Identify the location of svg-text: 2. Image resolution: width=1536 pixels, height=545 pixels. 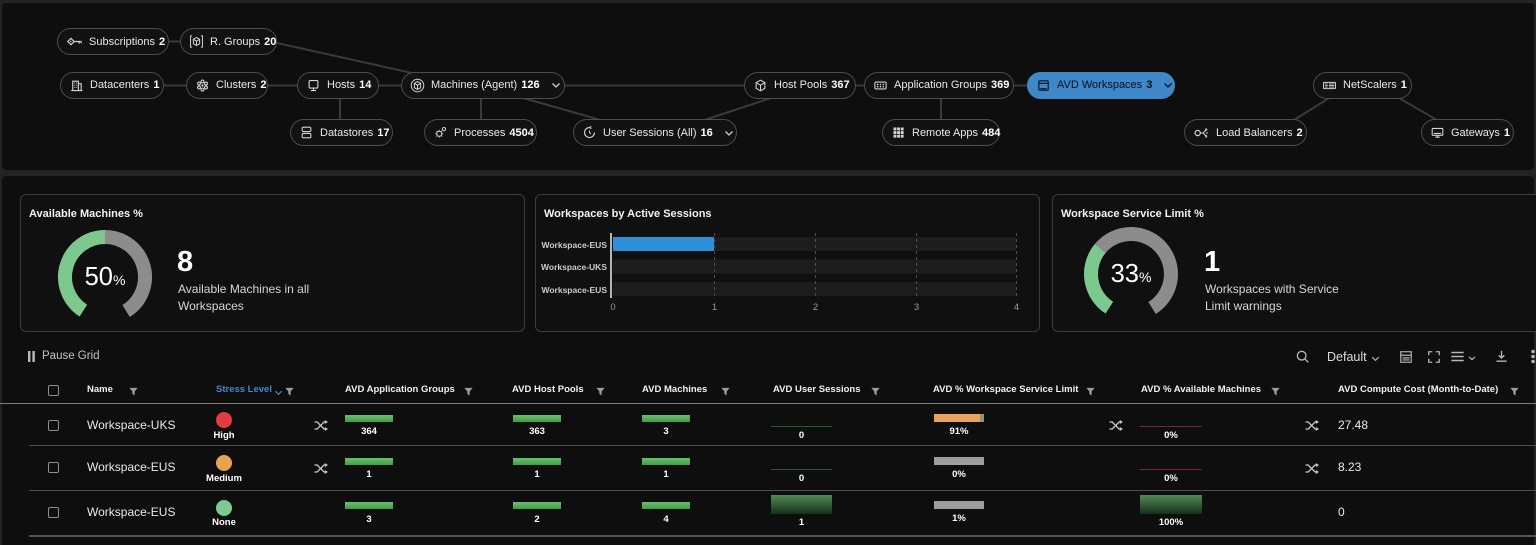
(815, 307).